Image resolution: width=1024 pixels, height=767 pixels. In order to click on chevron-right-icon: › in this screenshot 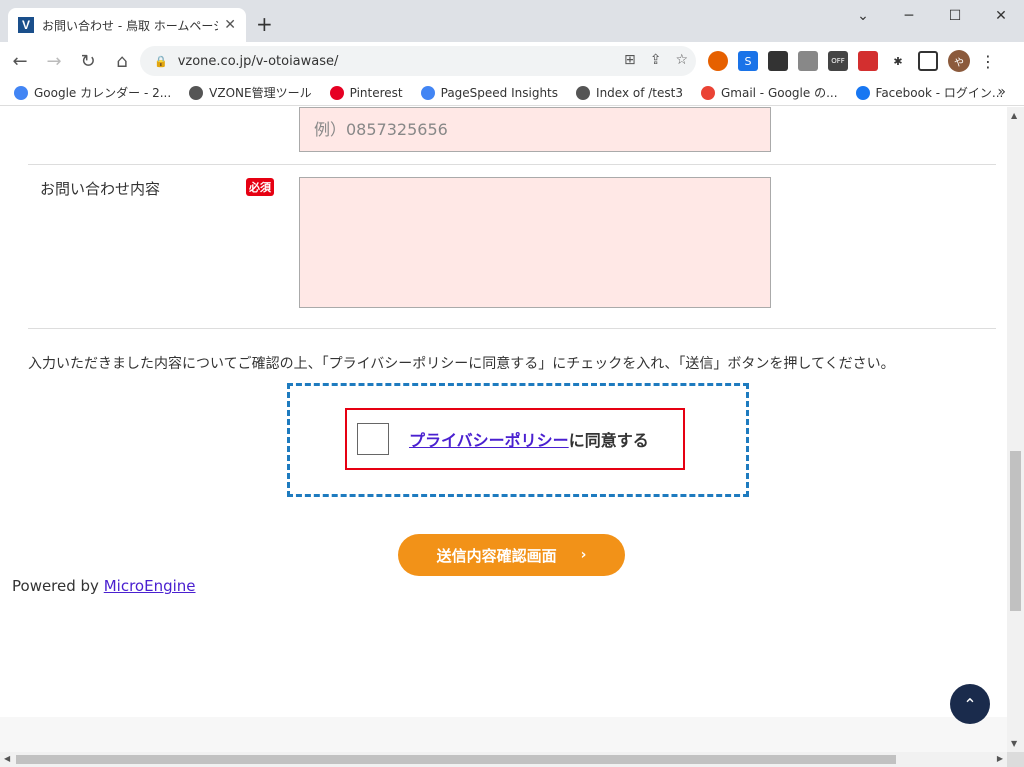, I will do `click(583, 555)`.